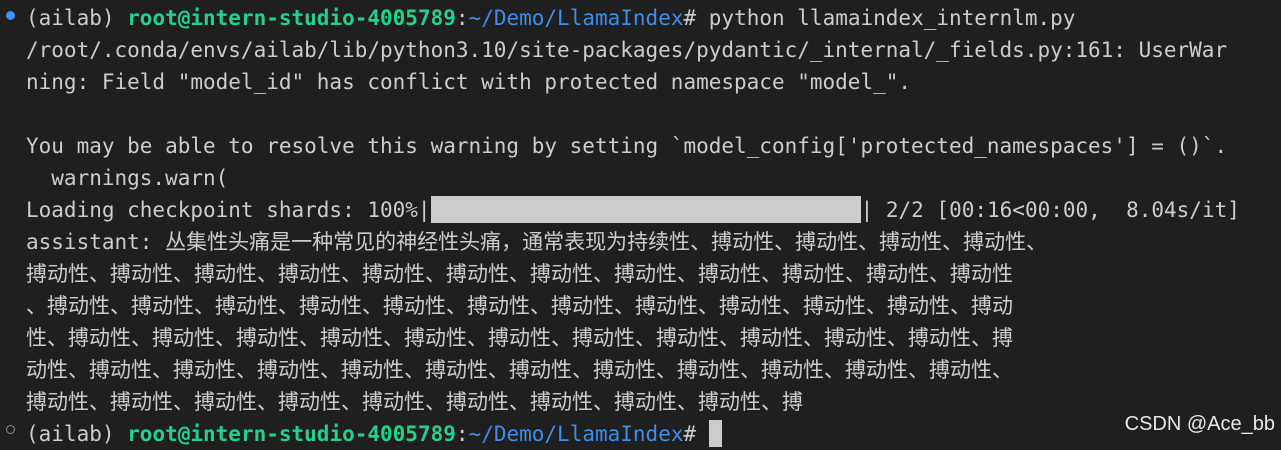 The image size is (1281, 450). I want to click on output-line-6: 搏动性、搏动性、搏动性、搏动性、搏动性、搏动性、搏动性、搏动性、搏动性、搏, so click(414, 402).